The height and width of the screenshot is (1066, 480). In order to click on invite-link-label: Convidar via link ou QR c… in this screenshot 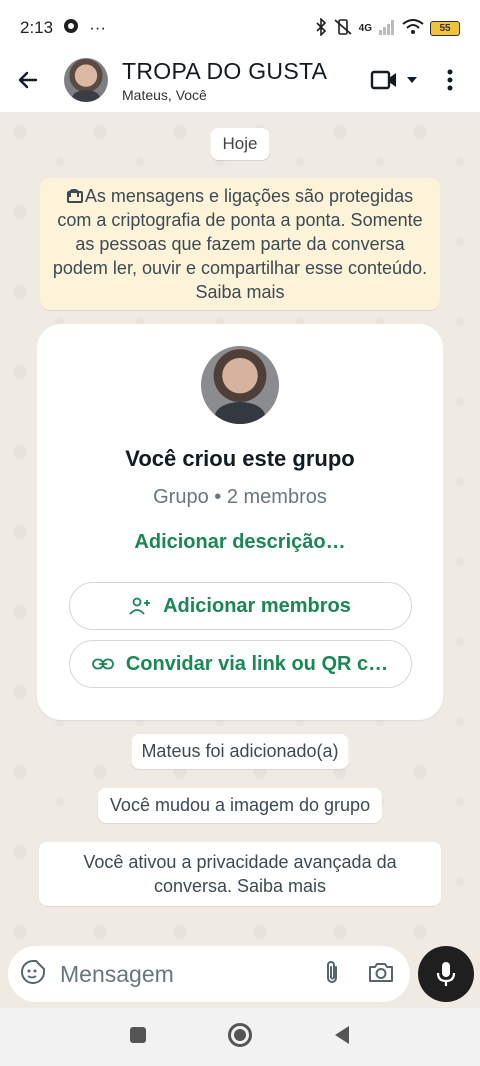, I will do `click(257, 663)`.